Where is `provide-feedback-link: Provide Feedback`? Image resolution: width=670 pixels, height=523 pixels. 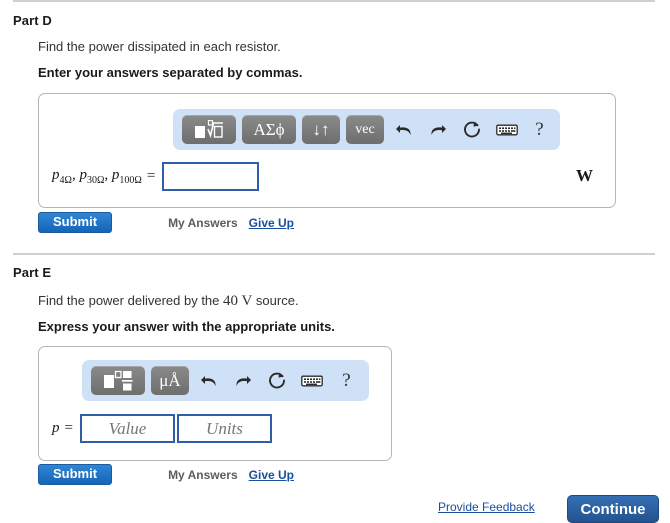
provide-feedback-link: Provide Feedback is located at coordinates (486, 507).